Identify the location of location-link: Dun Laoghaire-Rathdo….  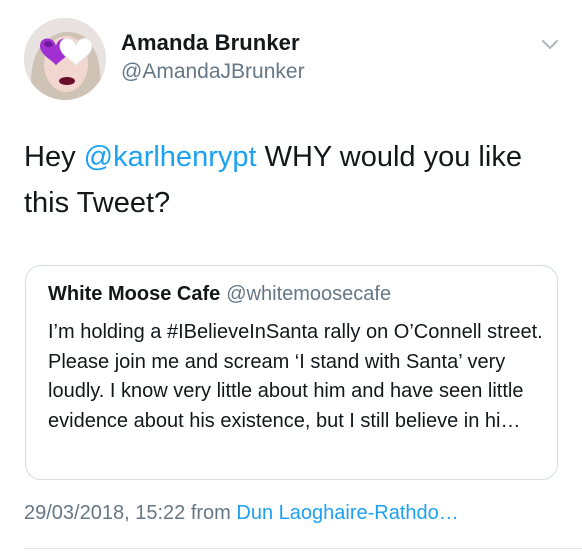
(347, 513).